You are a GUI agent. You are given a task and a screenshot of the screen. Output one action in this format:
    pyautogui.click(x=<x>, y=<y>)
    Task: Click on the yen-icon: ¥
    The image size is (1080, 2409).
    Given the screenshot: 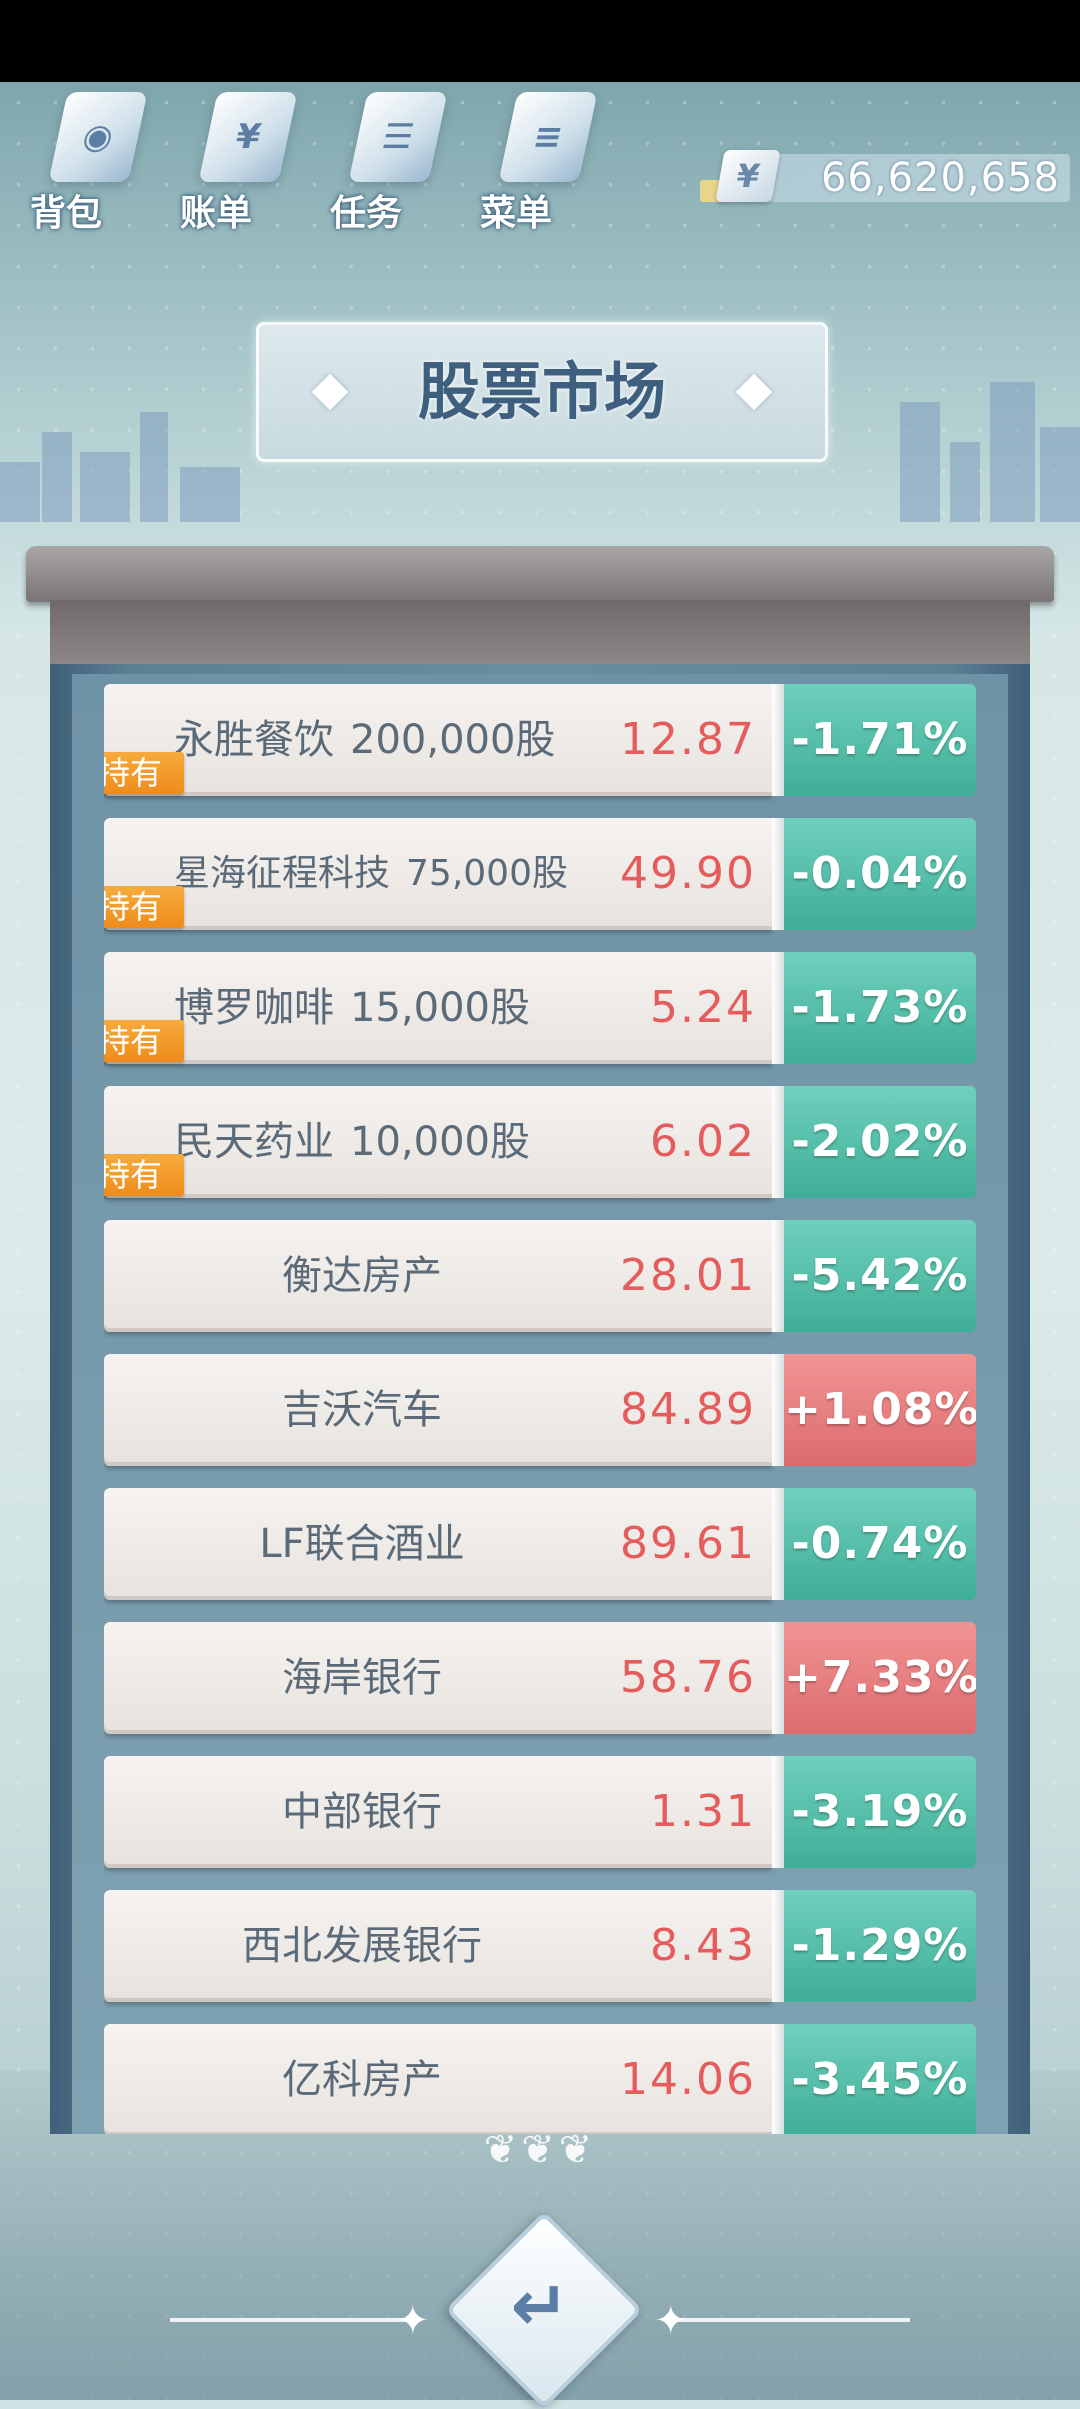 What is the action you would take?
    pyautogui.click(x=748, y=176)
    